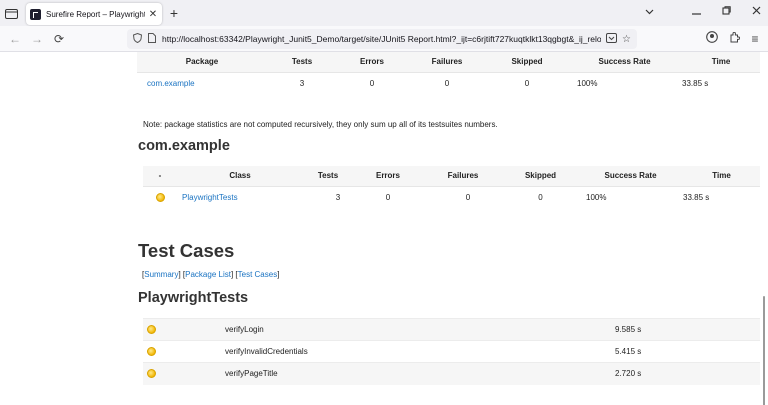  I want to click on forward-arrow-icon: →, so click(37, 39).